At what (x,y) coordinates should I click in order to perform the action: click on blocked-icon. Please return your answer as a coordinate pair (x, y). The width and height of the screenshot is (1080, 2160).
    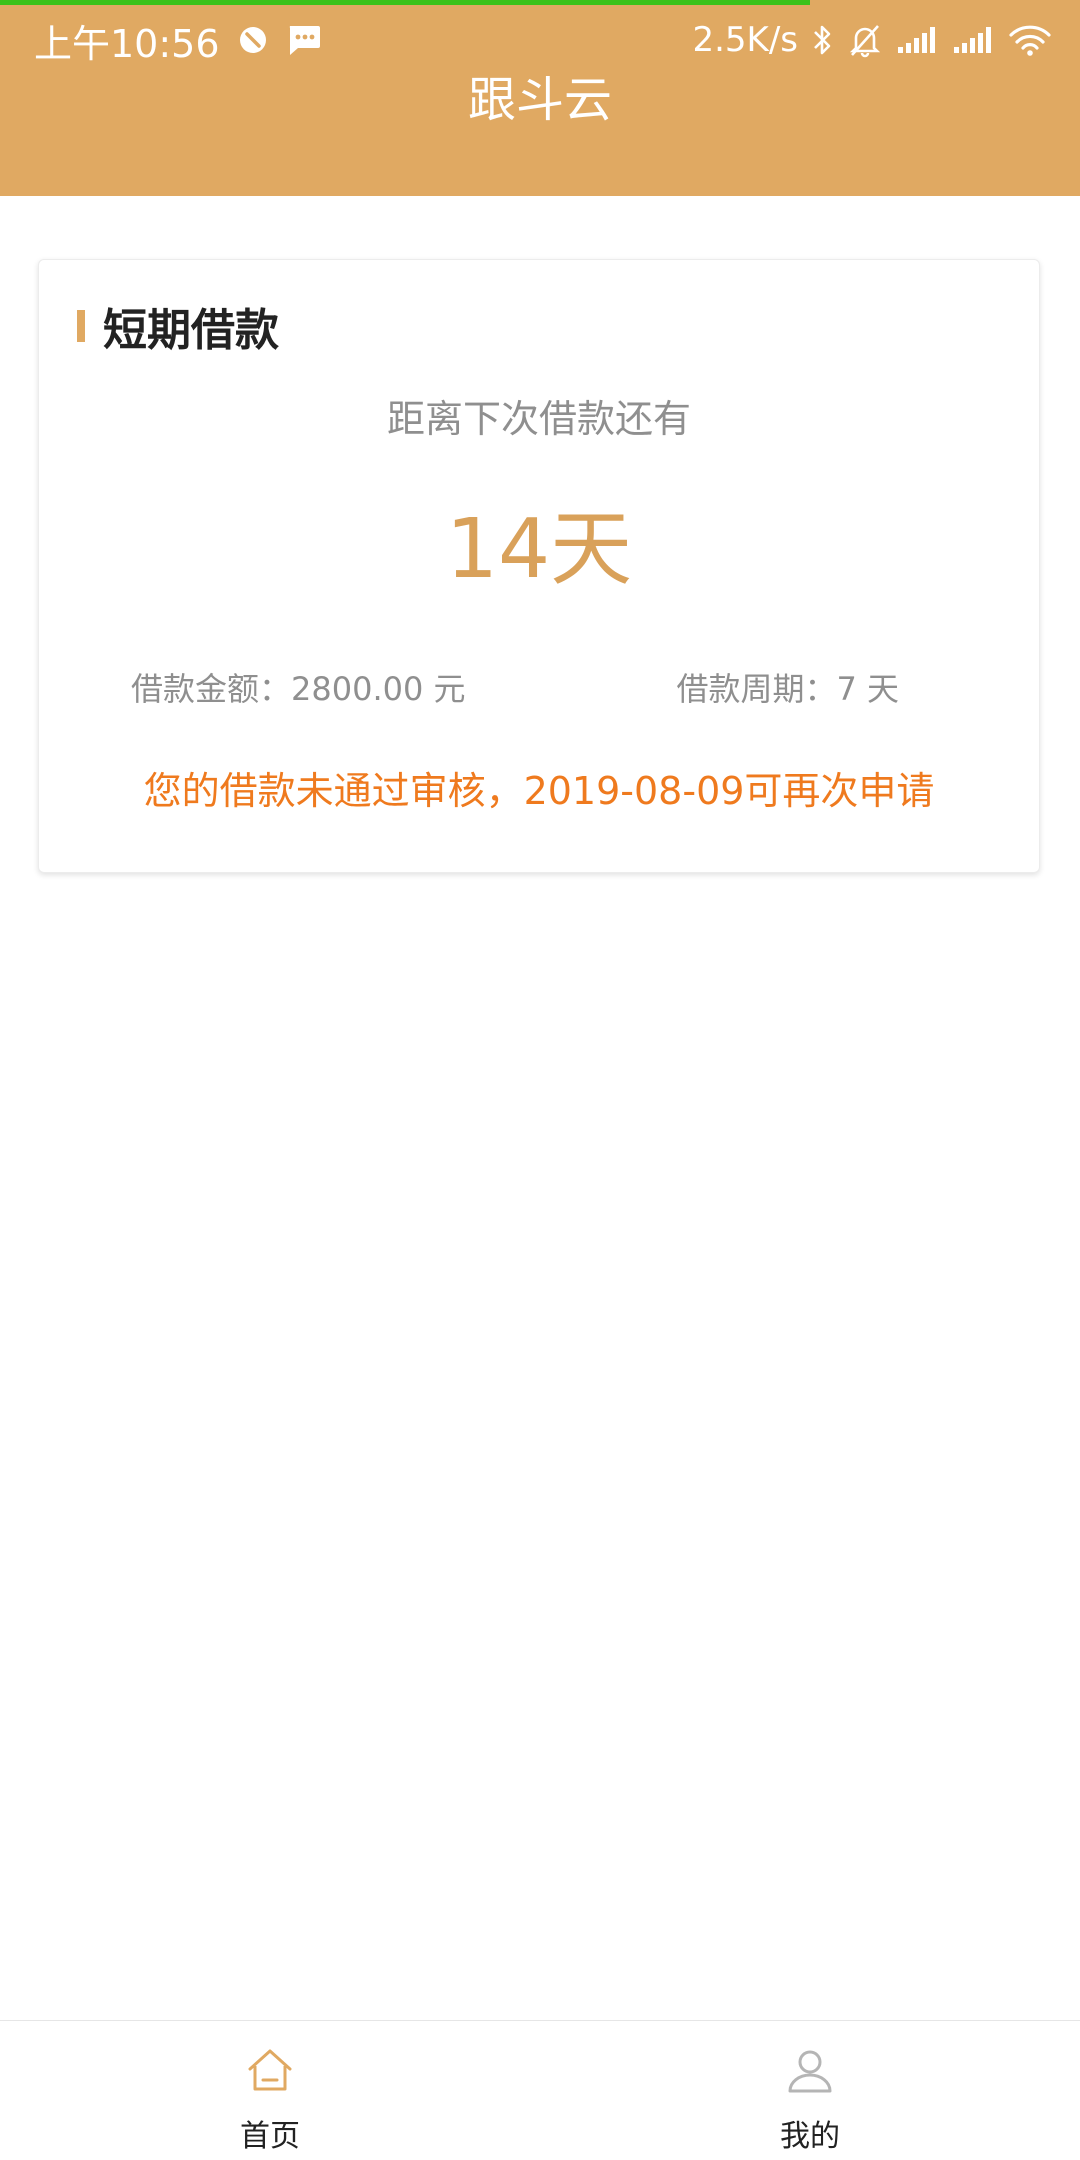
    Looking at the image, I should click on (253, 40).